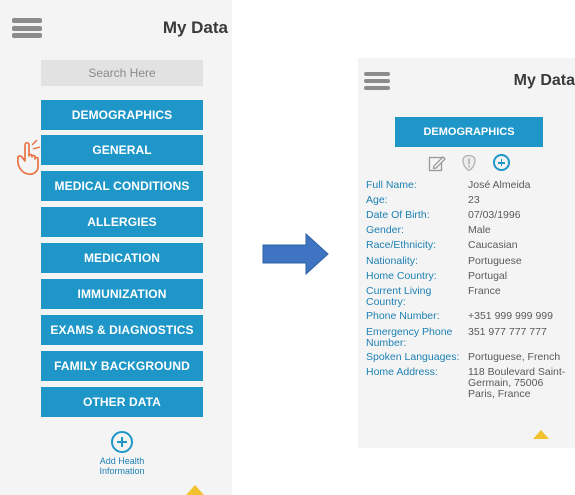 This screenshot has width=575, height=495. What do you see at coordinates (122, 222) in the screenshot?
I see `category-button-allergies: ALLERGIES` at bounding box center [122, 222].